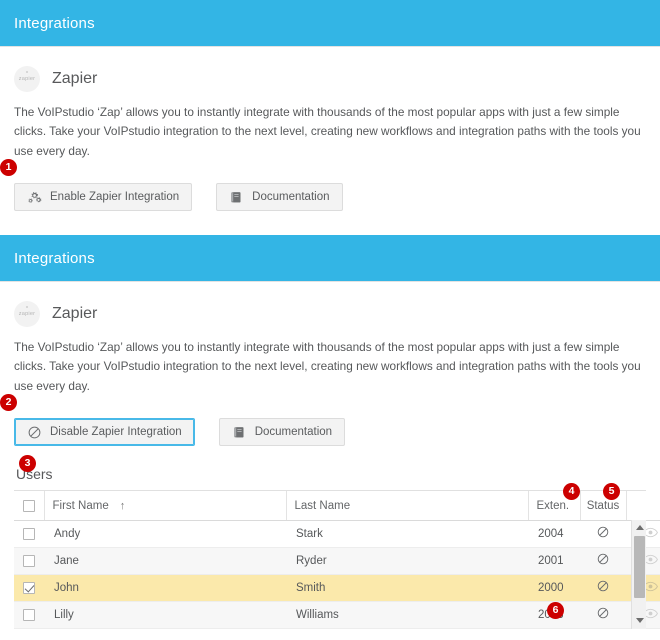 This screenshot has width=660, height=640. What do you see at coordinates (122, 505) in the screenshot?
I see `sort-ascending-icon: ↑` at bounding box center [122, 505].